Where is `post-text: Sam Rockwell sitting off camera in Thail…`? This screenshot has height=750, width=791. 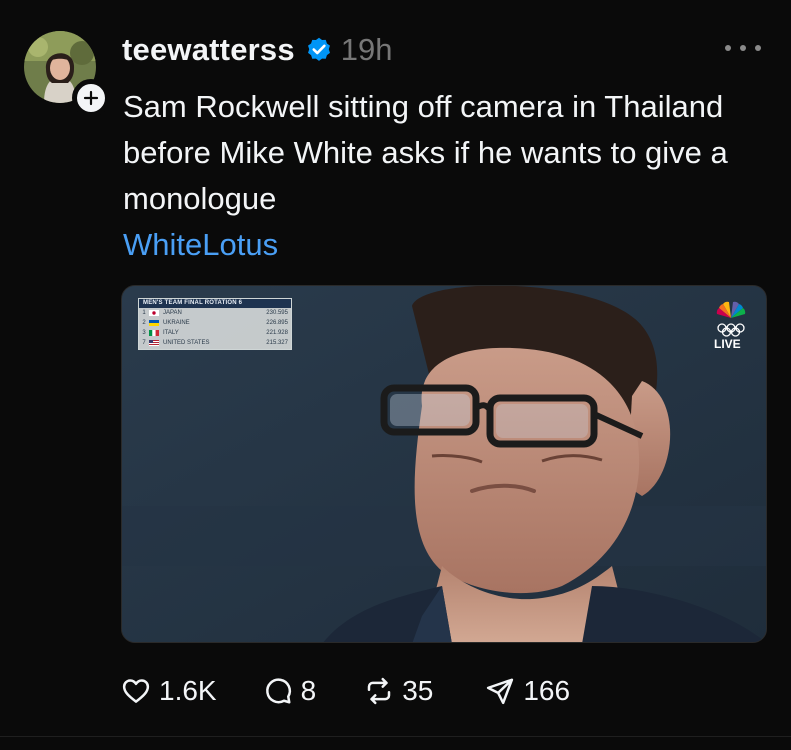
post-text: Sam Rockwell sitting off camera in Thail… is located at coordinates (425, 152).